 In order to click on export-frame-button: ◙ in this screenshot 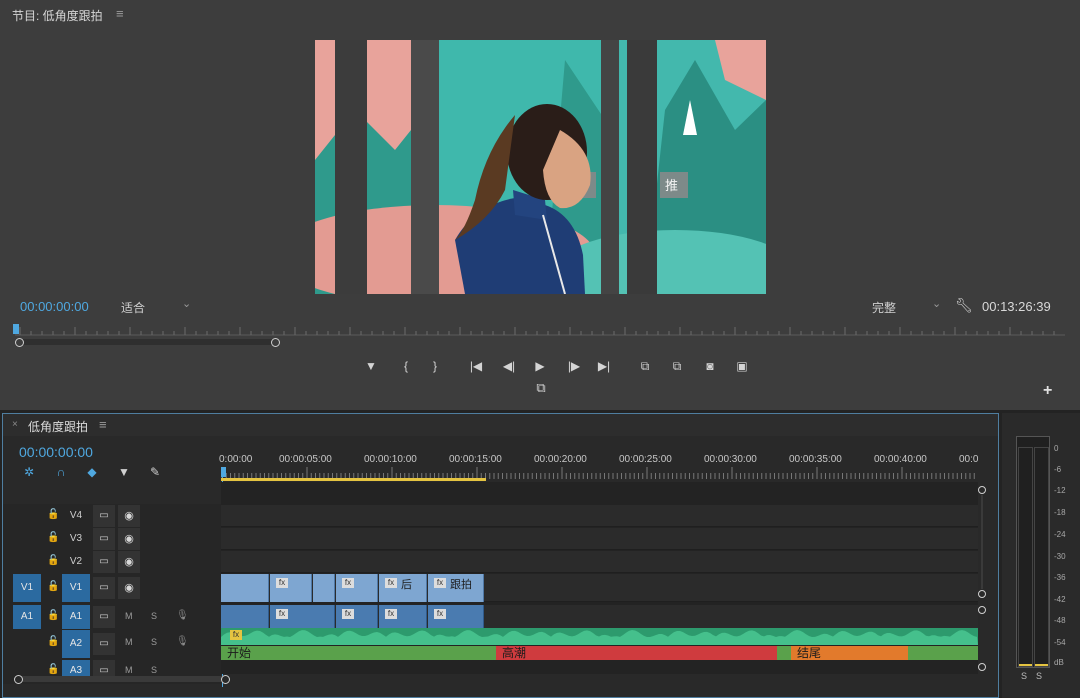, I will do `click(710, 366)`.